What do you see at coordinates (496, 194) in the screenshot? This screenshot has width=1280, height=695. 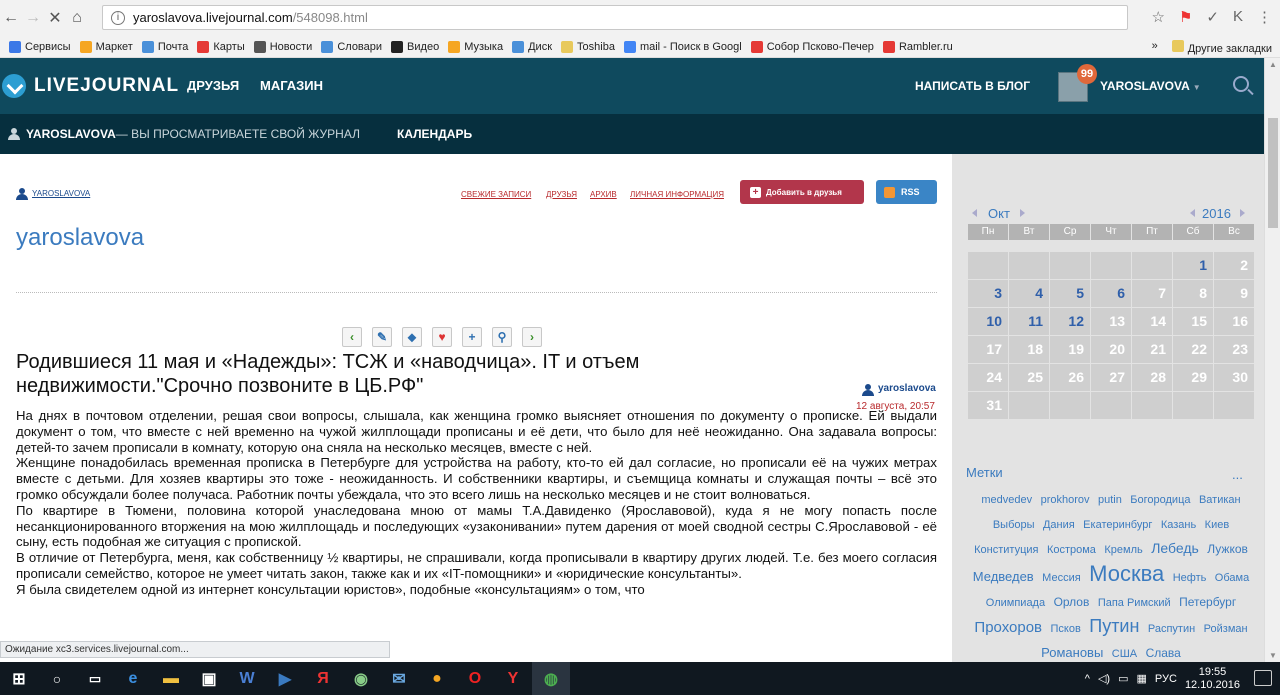 I see `nav-recent: СВЕЖИЕ ЗАПИСИ` at bounding box center [496, 194].